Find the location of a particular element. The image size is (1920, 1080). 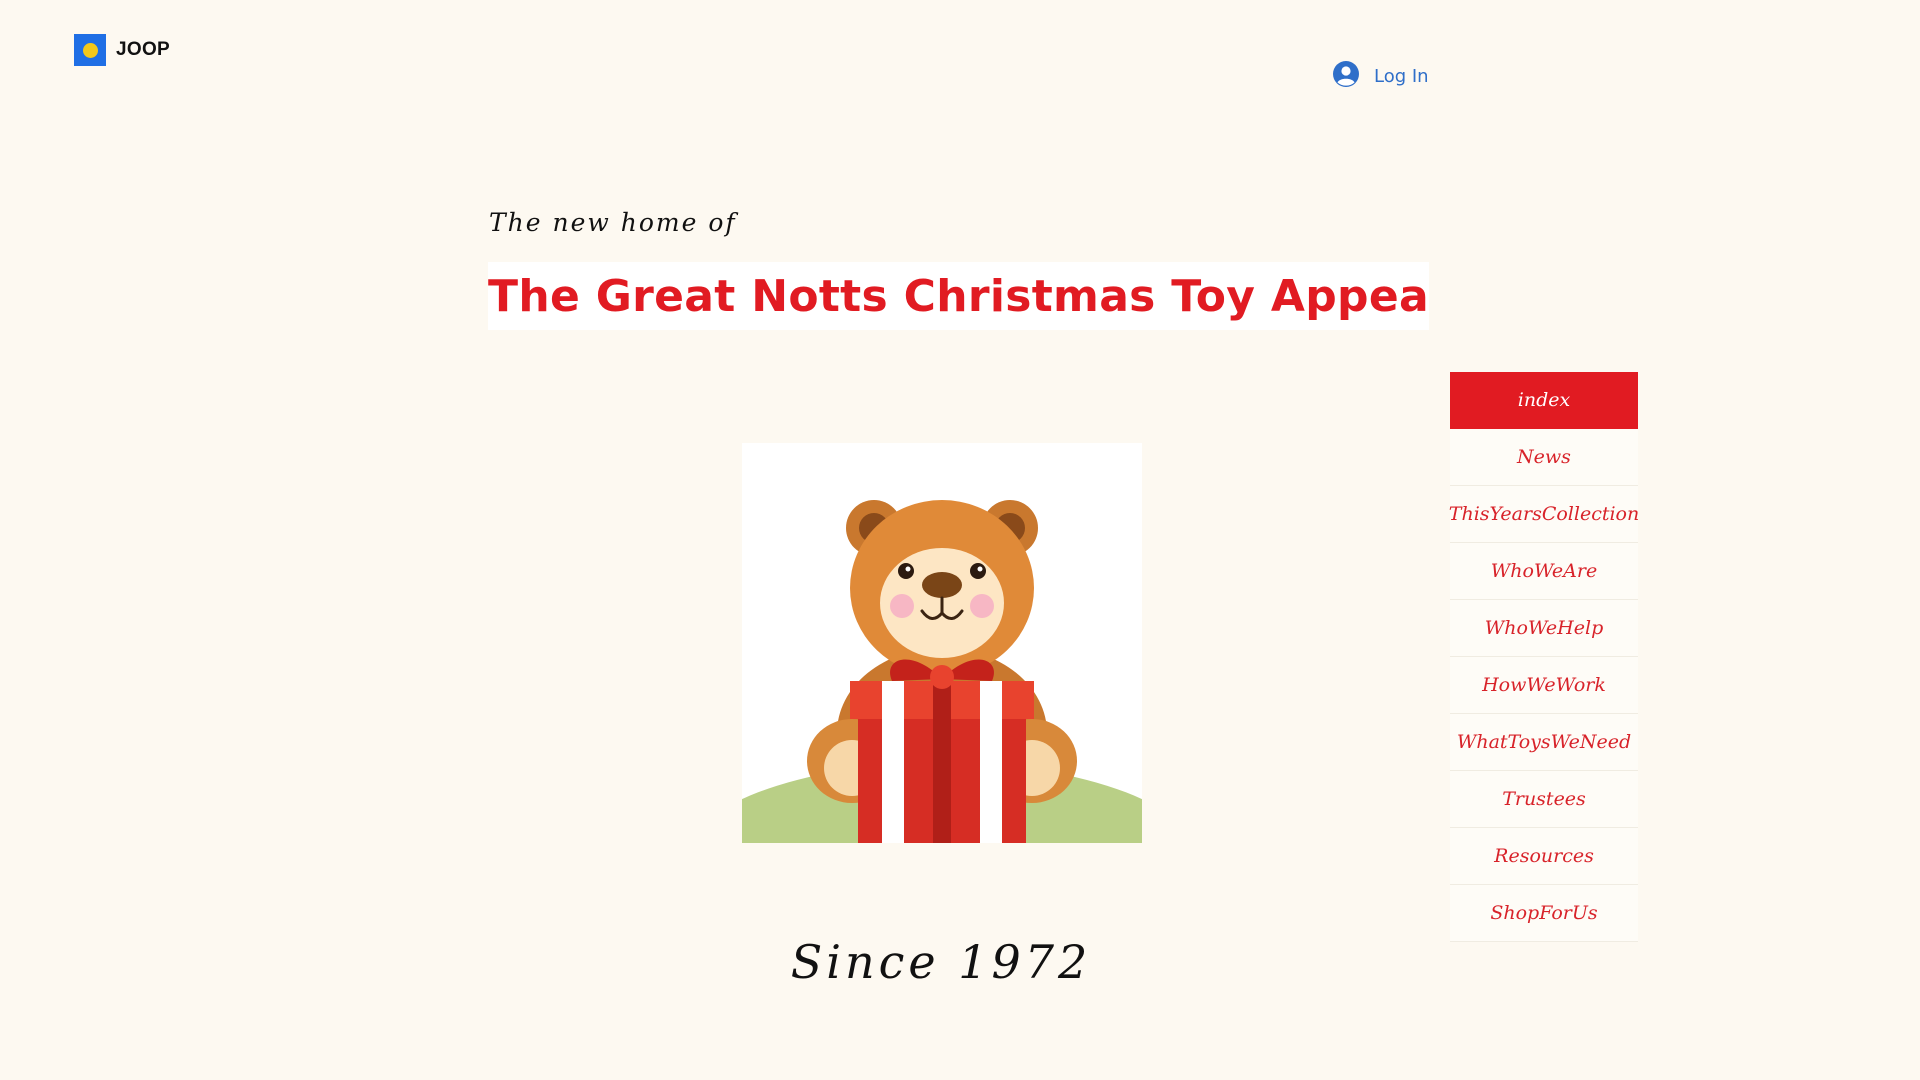

nav-item-index: index is located at coordinates (1544, 400).